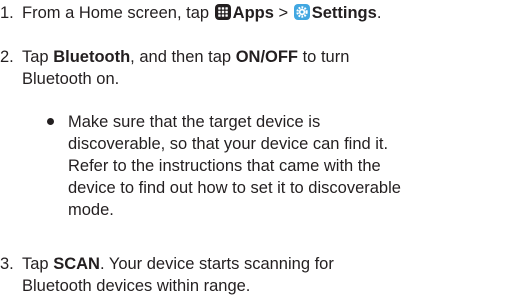 The image size is (509, 302). I want to click on step-3-line1-post: . Your device starts scanning for, so click(216, 264).